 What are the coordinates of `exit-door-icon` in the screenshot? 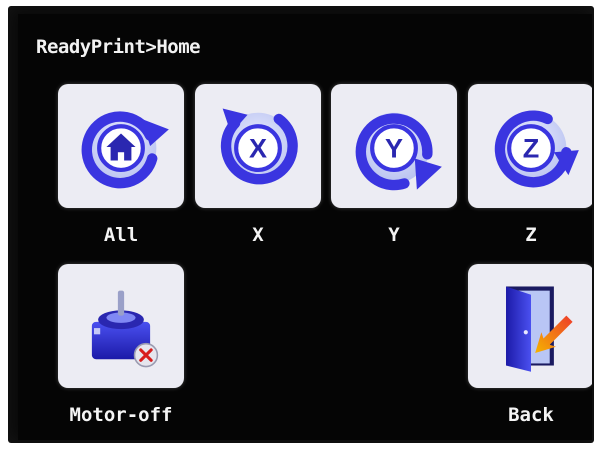 It's located at (539, 329).